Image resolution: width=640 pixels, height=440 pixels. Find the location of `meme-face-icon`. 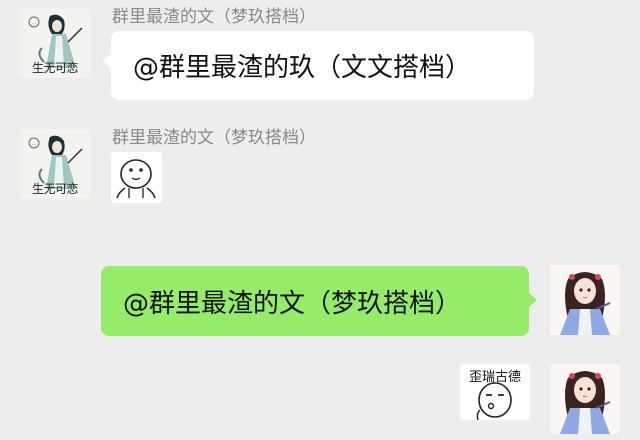

meme-face-icon is located at coordinates (136, 177).